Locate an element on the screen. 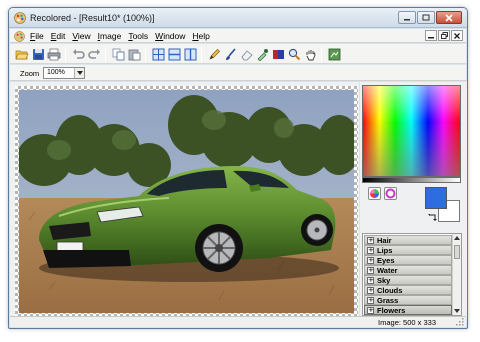 The width and height of the screenshot is (480, 342). maximize-icon is located at coordinates (426, 17).